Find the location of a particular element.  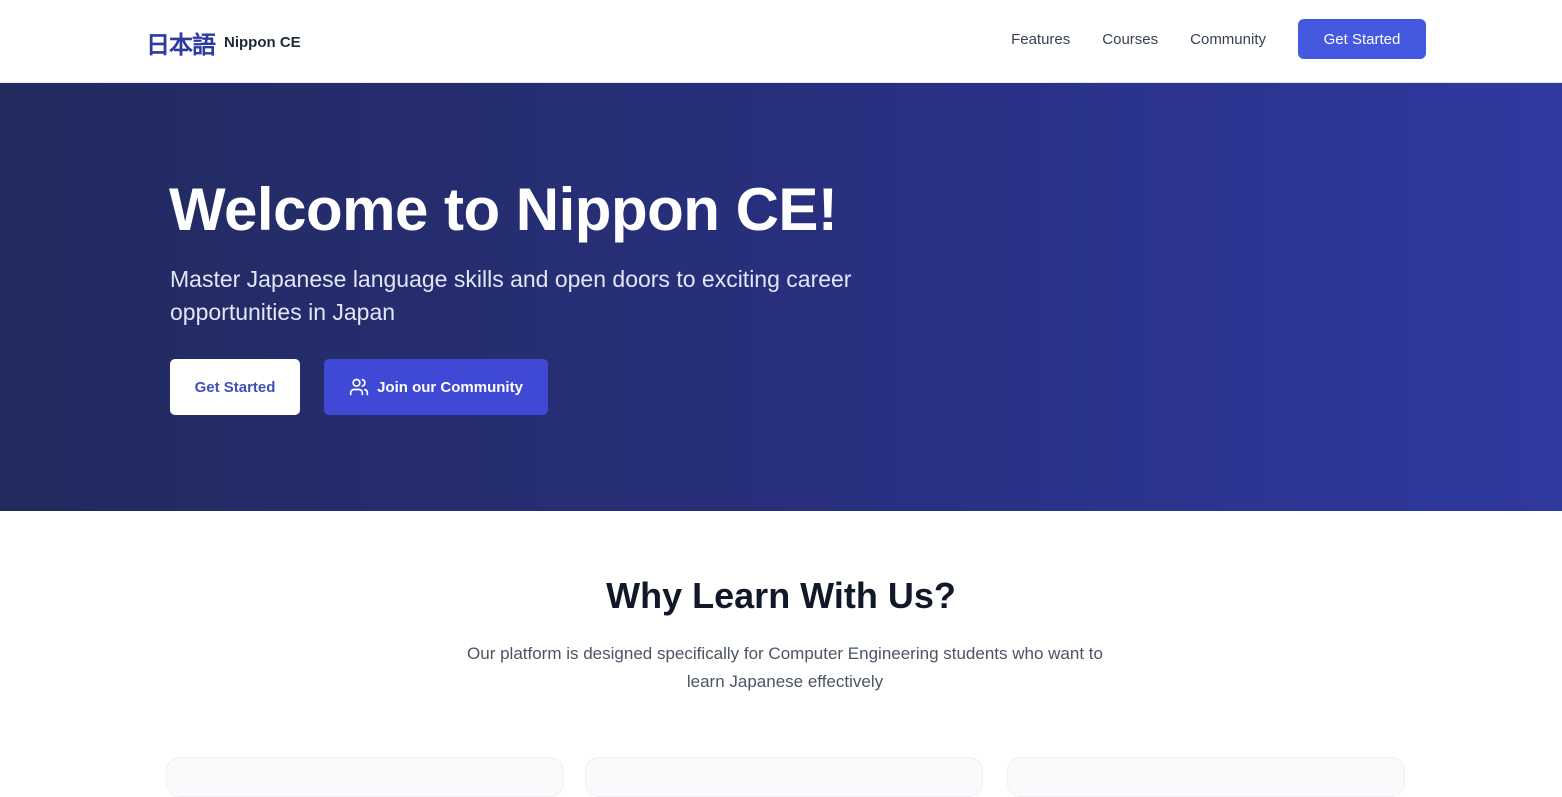

hero-get-started-button: Get Started is located at coordinates (235, 387).